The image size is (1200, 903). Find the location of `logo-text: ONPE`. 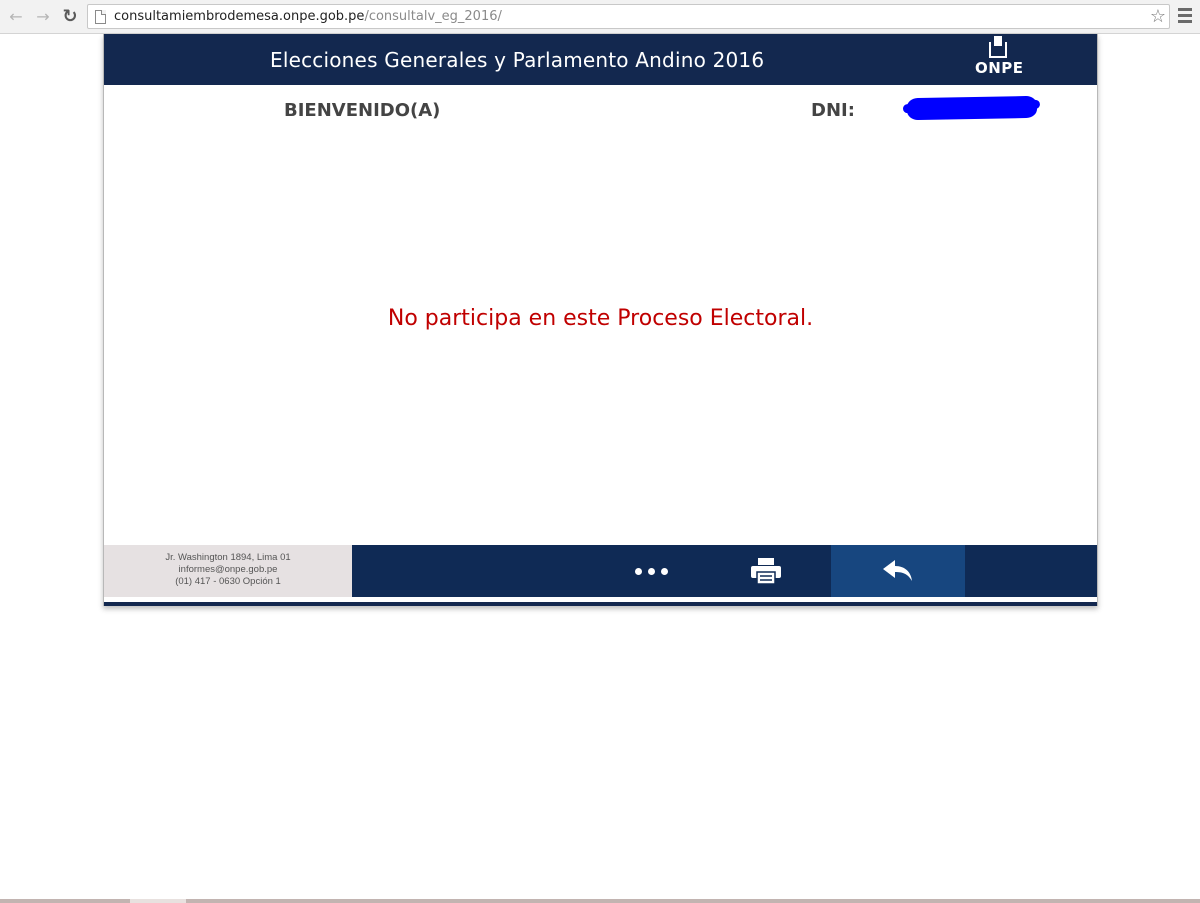

logo-text: ONPE is located at coordinates (999, 68).